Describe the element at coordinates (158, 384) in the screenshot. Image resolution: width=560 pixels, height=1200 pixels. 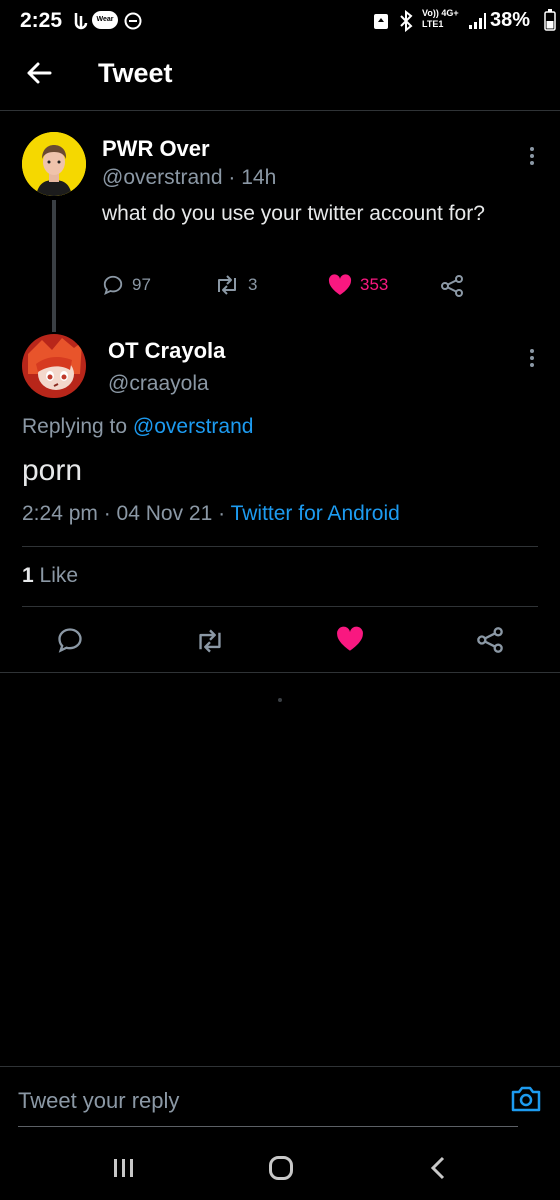
I see `main-handle: @craayola` at that location.